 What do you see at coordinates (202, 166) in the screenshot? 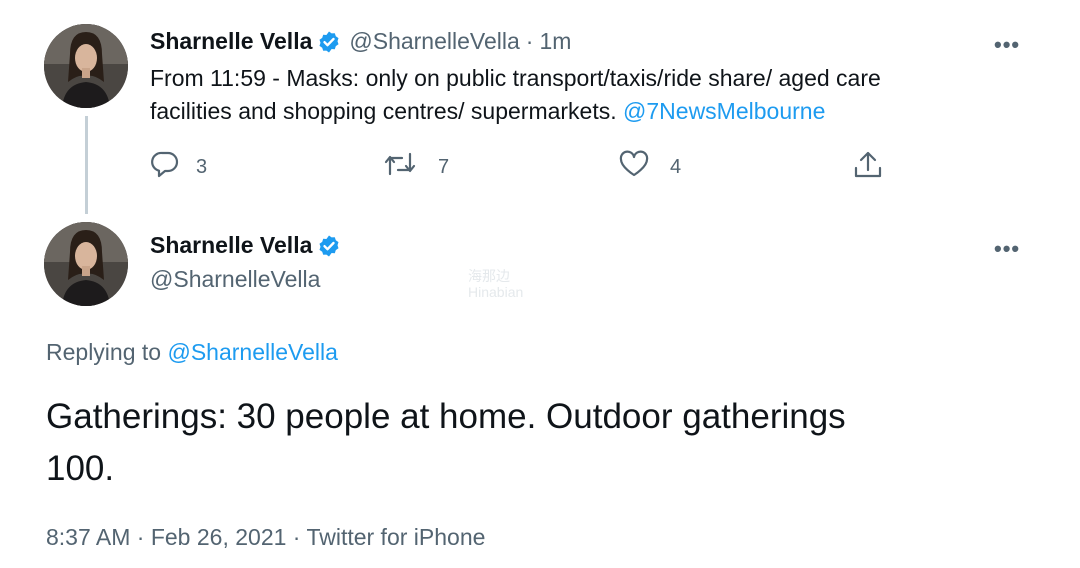
I see `reply-count: 3` at bounding box center [202, 166].